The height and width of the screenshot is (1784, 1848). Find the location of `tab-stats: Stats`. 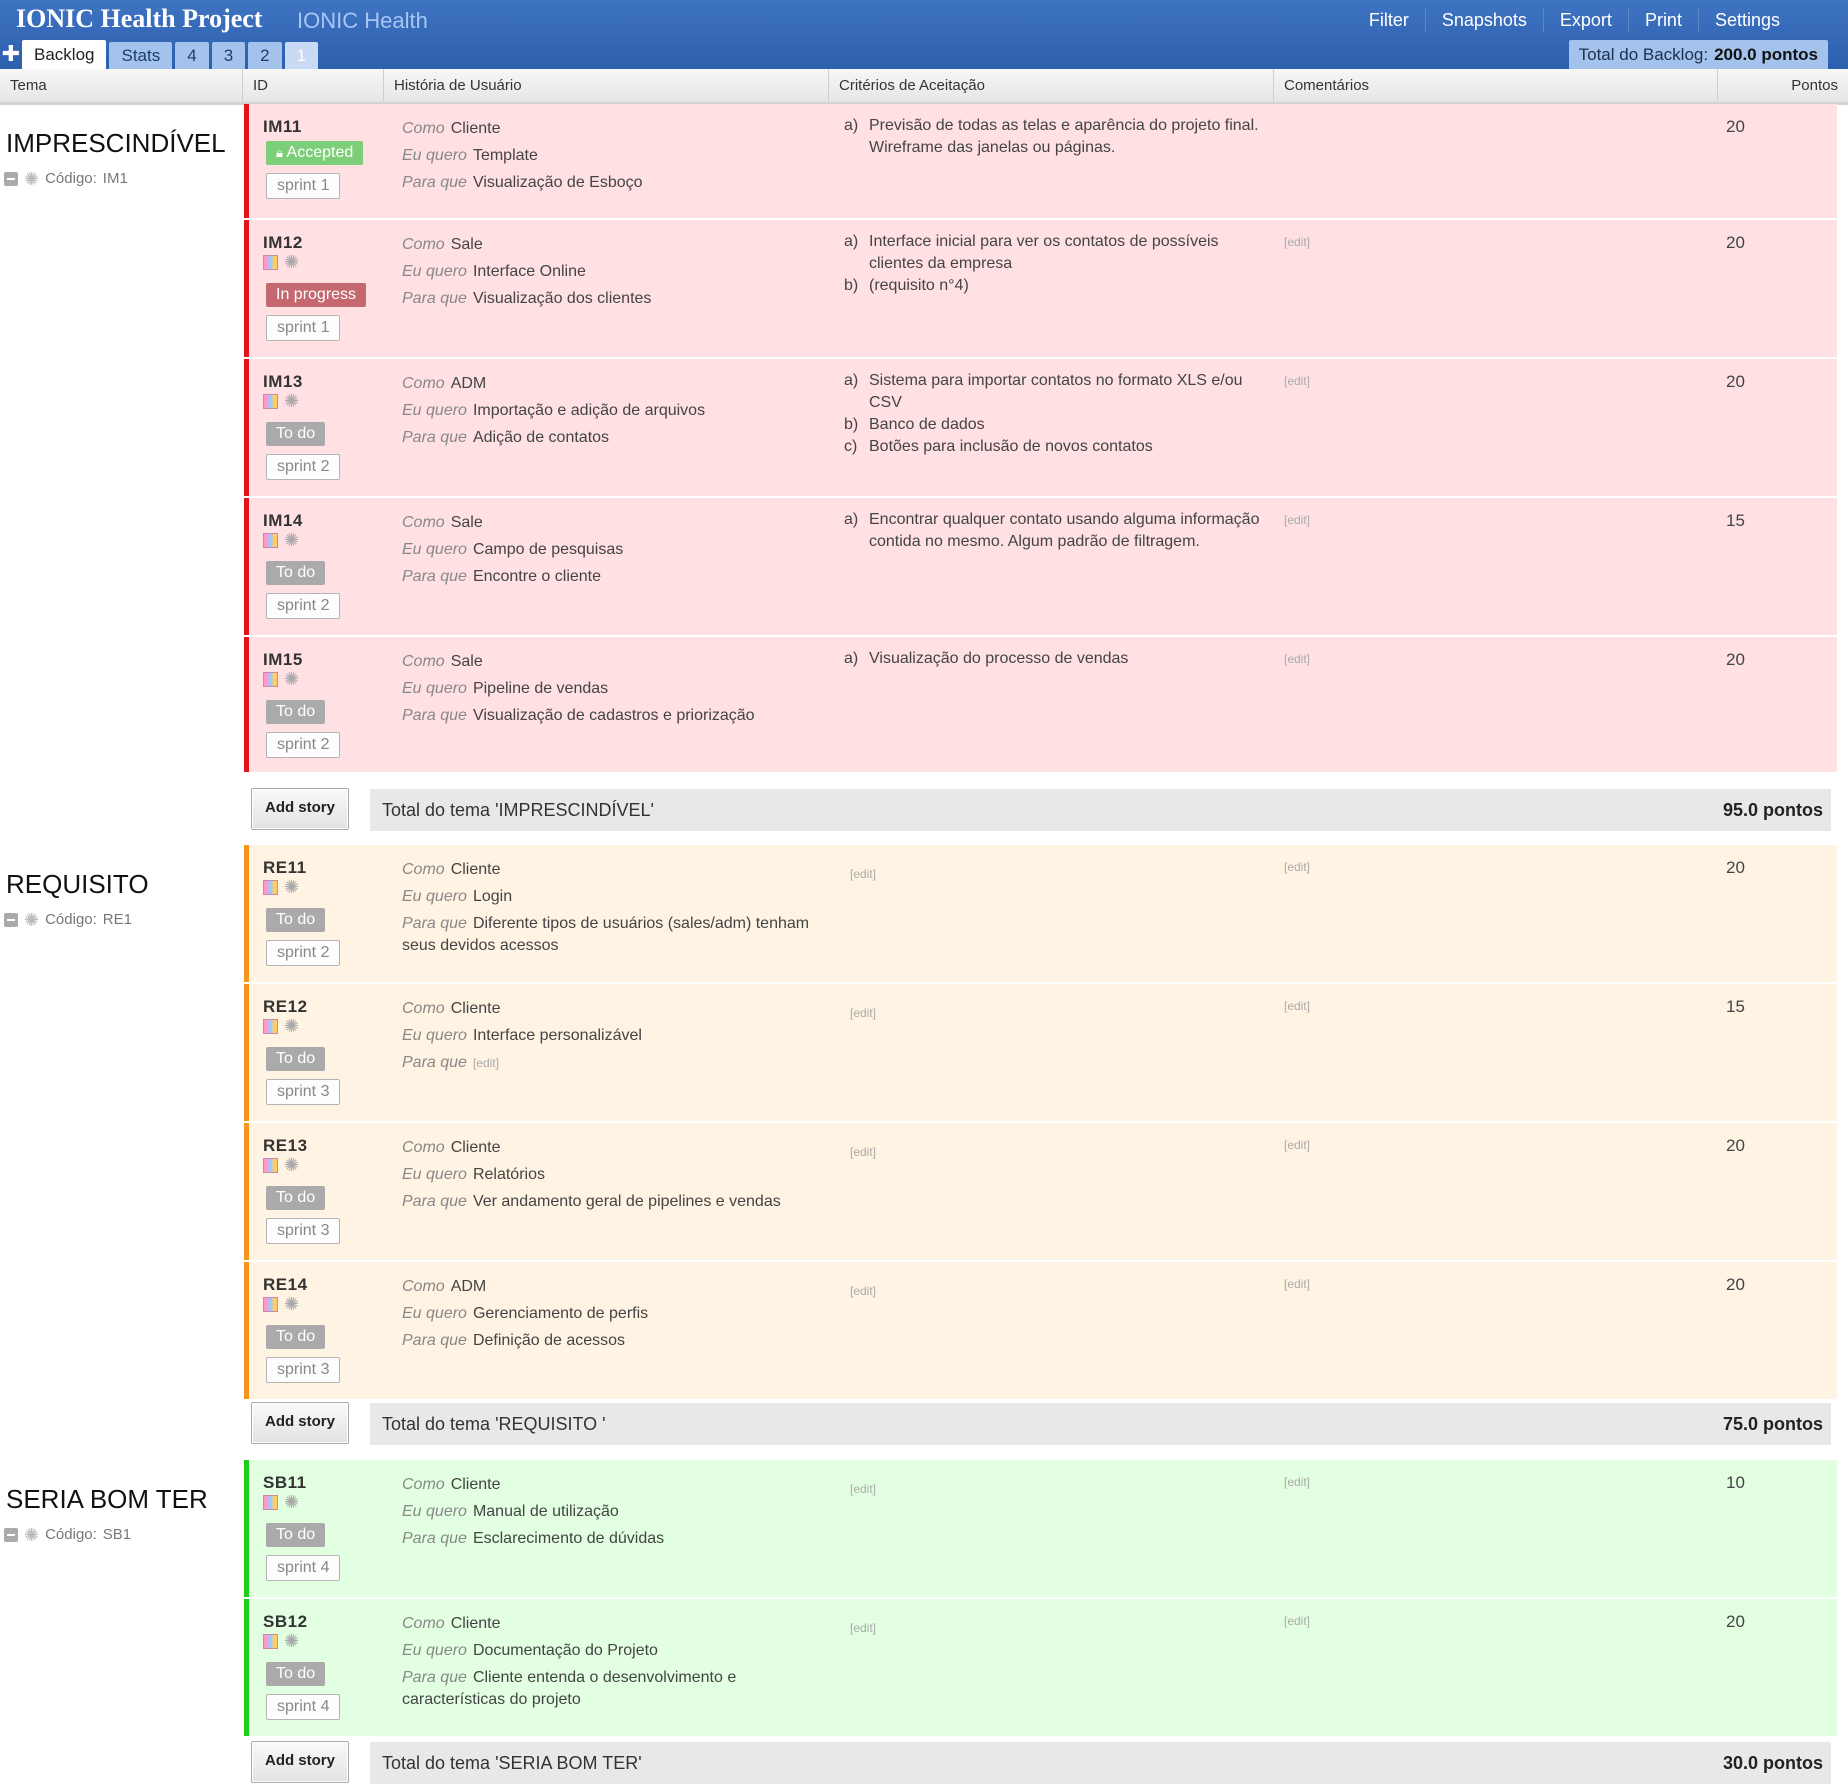

tab-stats: Stats is located at coordinates (141, 55).